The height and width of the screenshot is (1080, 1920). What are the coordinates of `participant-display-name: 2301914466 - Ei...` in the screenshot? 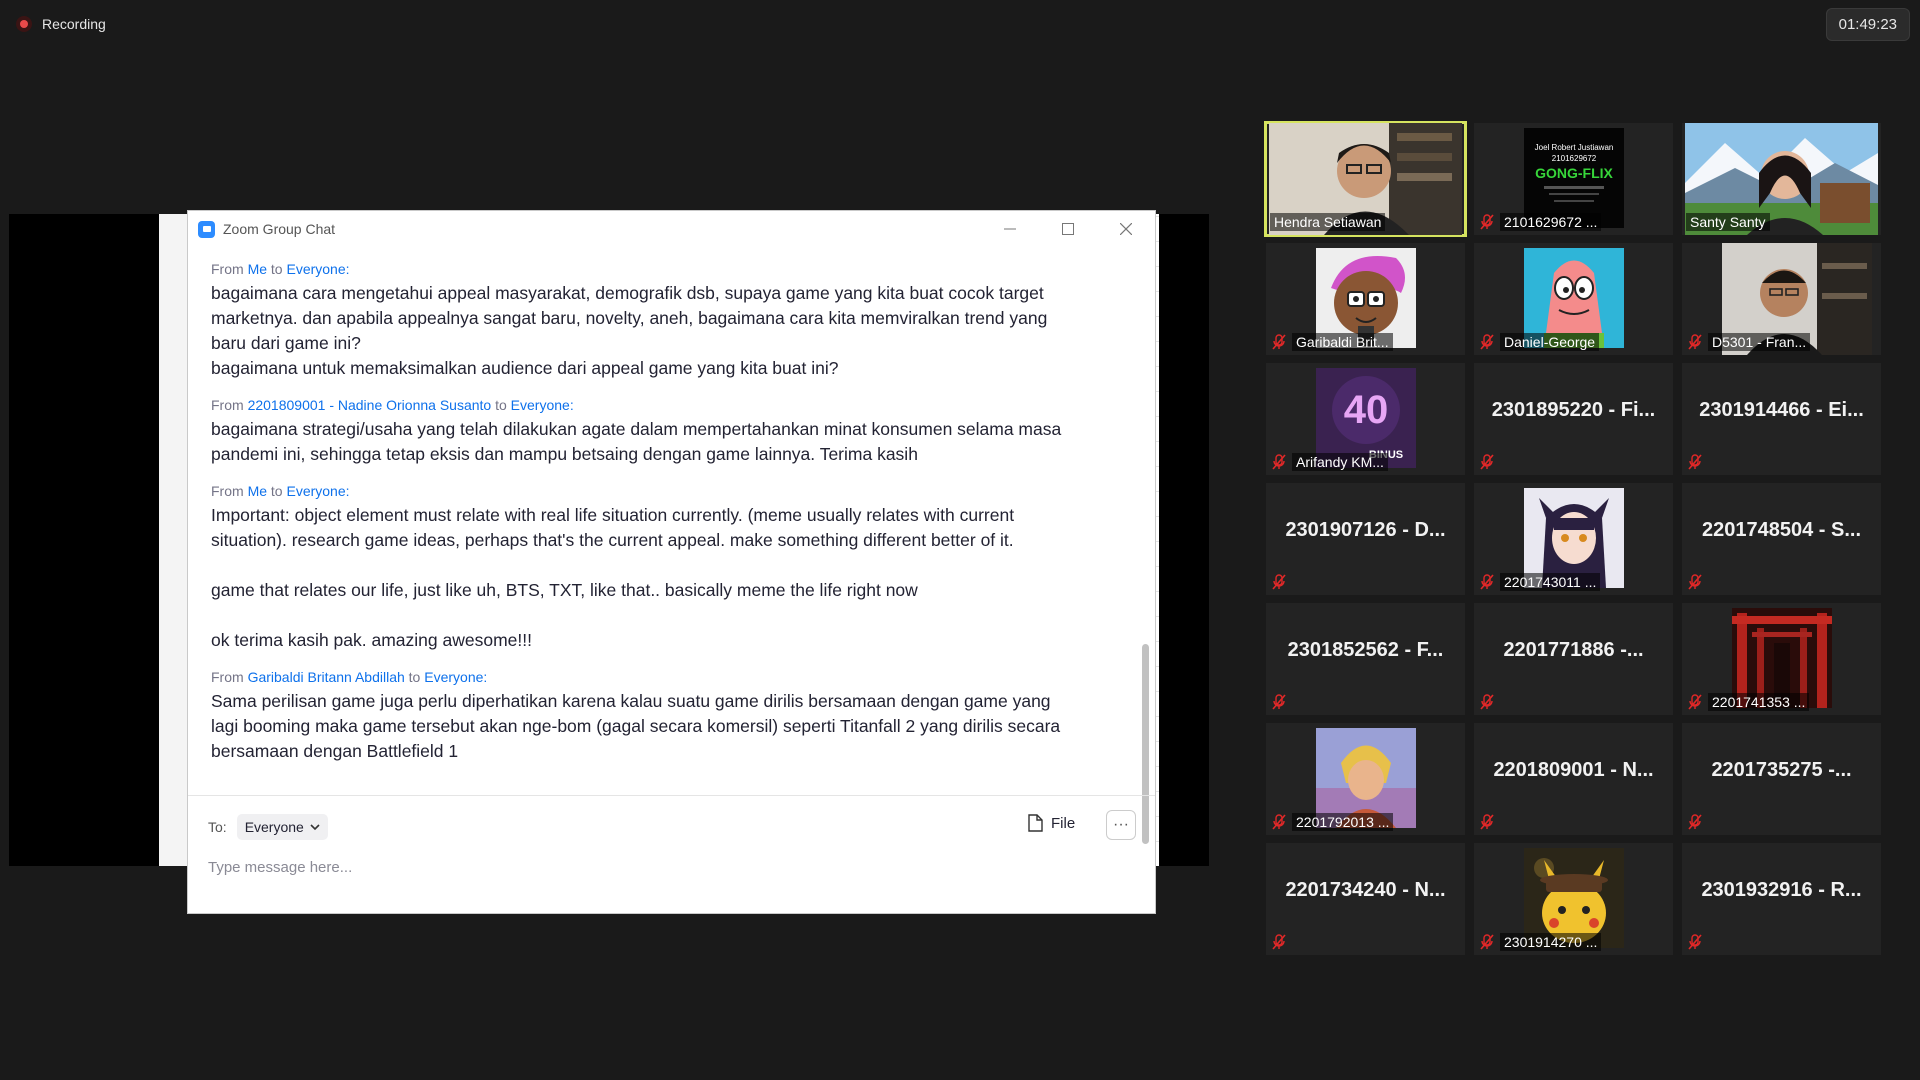 It's located at (1781, 410).